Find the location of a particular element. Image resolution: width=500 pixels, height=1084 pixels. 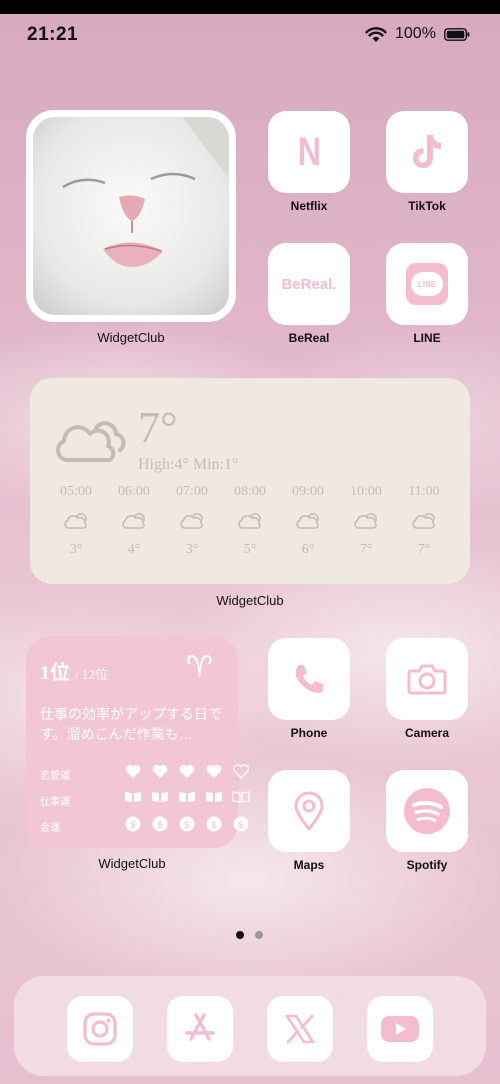

hour-temp: 6° is located at coordinates (308, 549).